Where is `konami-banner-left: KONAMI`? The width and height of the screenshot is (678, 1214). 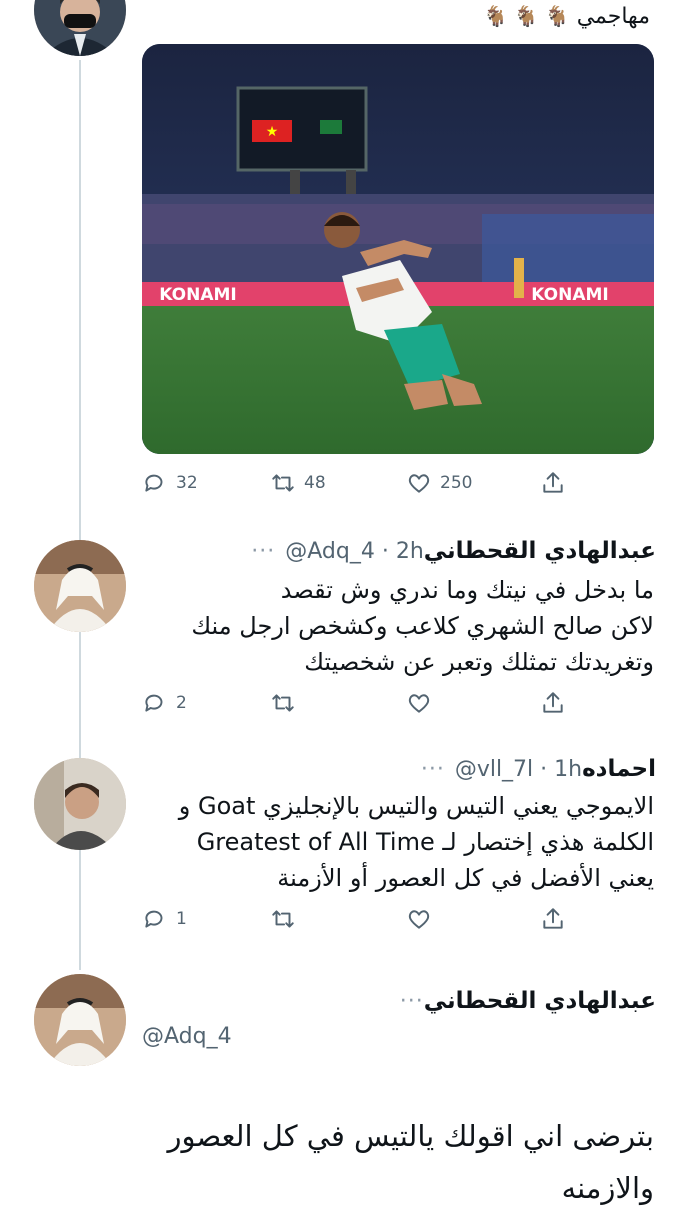
konami-banner-left: KONAMI is located at coordinates (198, 295).